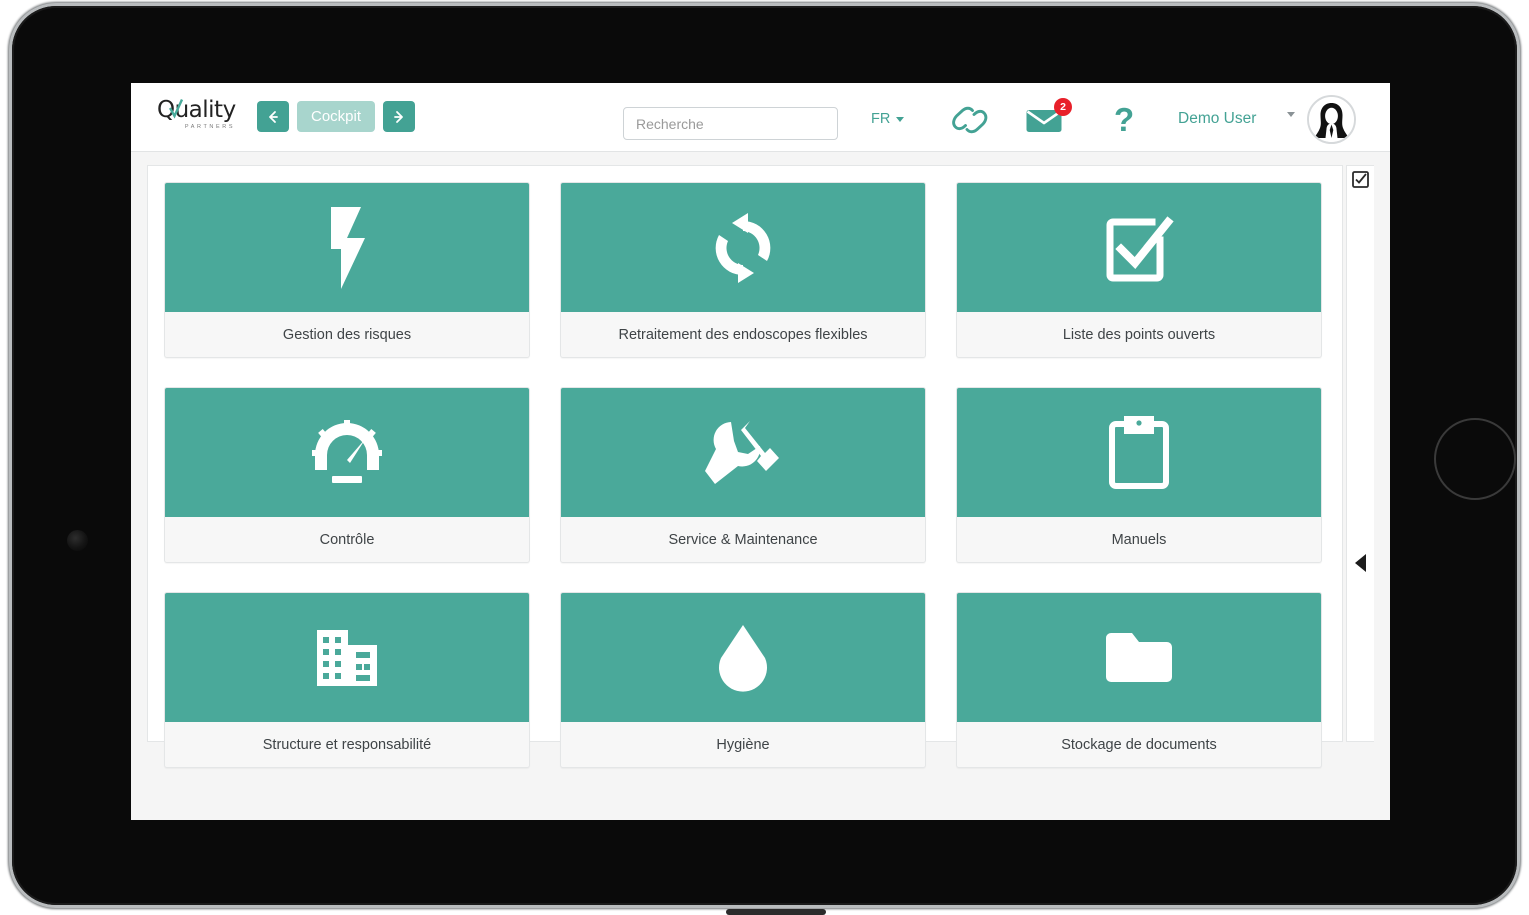  Describe the element at coordinates (881, 119) in the screenshot. I see `language-selected-label: FR` at that location.